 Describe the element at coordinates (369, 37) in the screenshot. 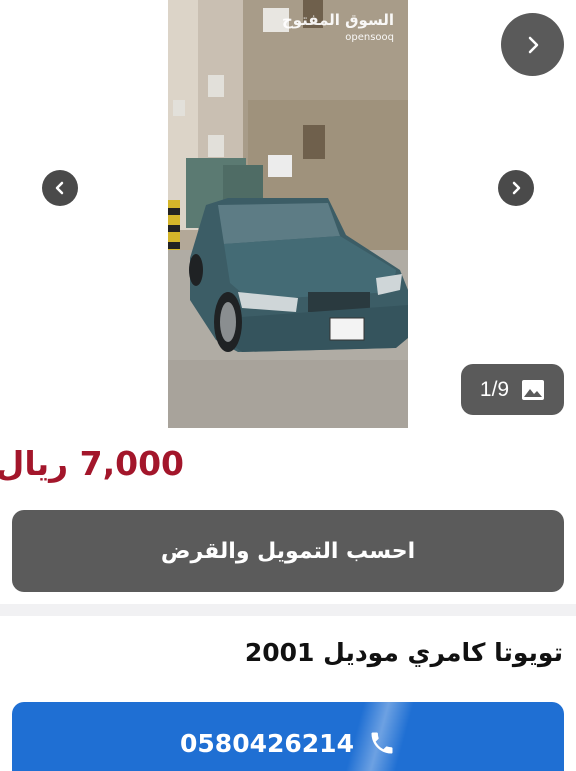

I see `watermark-latin: opensooq` at that location.